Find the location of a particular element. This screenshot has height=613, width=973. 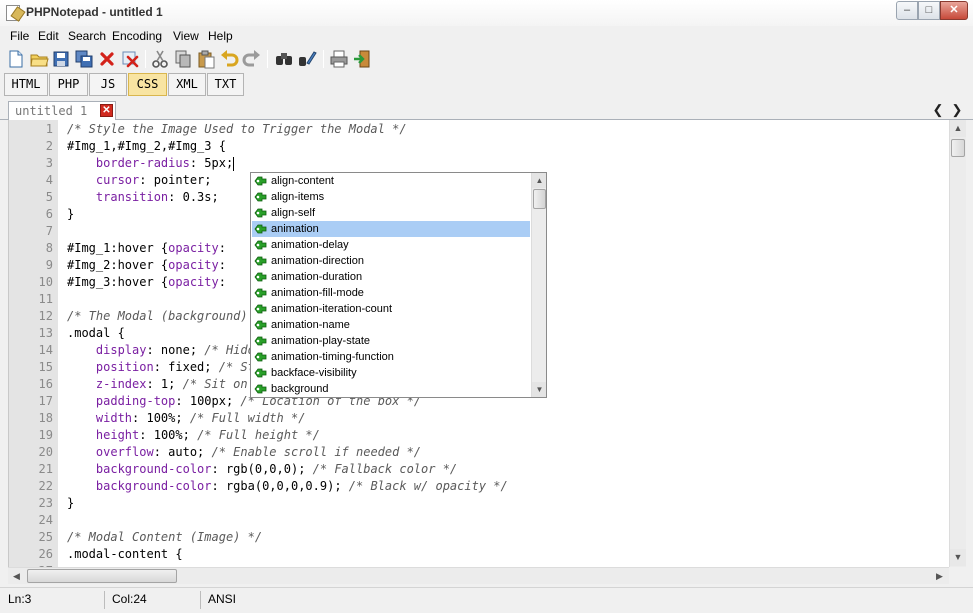

autocomplete-item-label: animation-duration is located at coordinates (317, 277).